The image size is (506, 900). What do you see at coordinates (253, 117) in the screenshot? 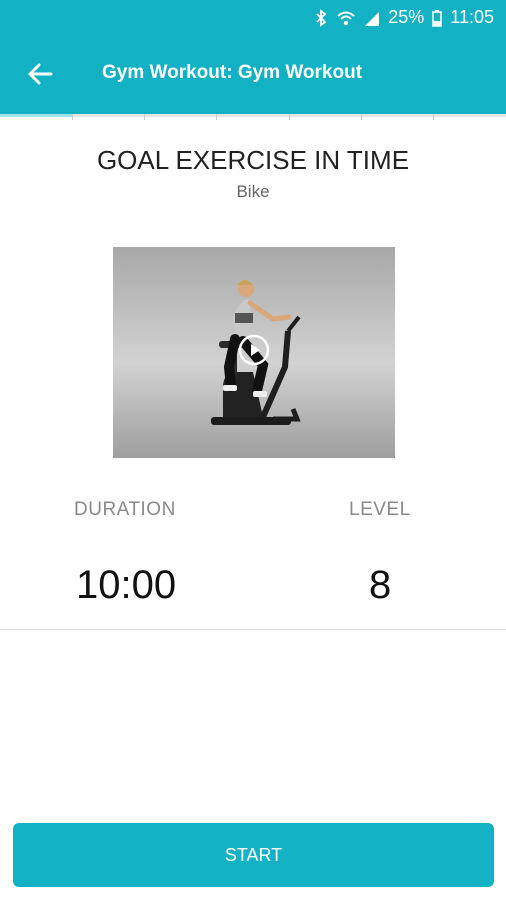
I see `tab-indicator` at bounding box center [253, 117].